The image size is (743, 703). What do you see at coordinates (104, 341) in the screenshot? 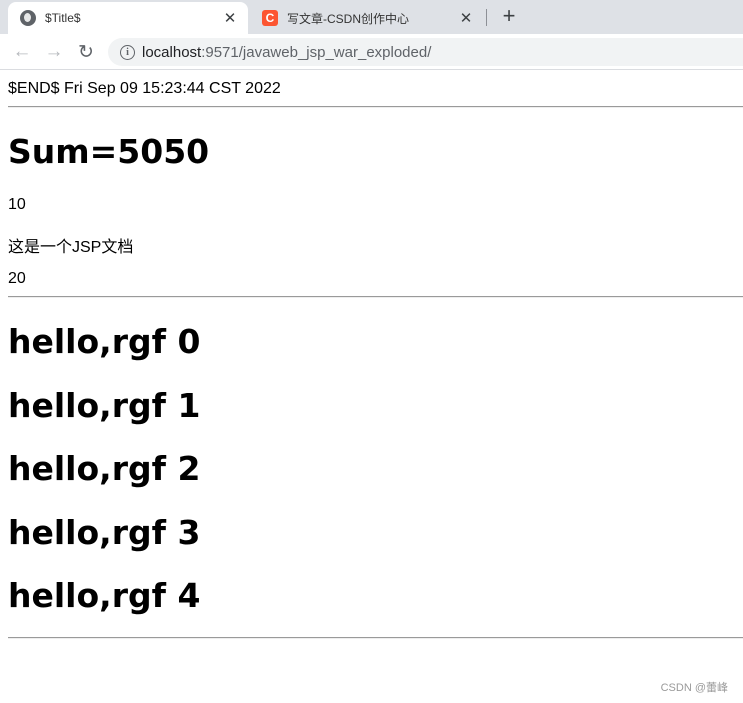
I see `hello-heading: hello,rgf 0` at bounding box center [104, 341].